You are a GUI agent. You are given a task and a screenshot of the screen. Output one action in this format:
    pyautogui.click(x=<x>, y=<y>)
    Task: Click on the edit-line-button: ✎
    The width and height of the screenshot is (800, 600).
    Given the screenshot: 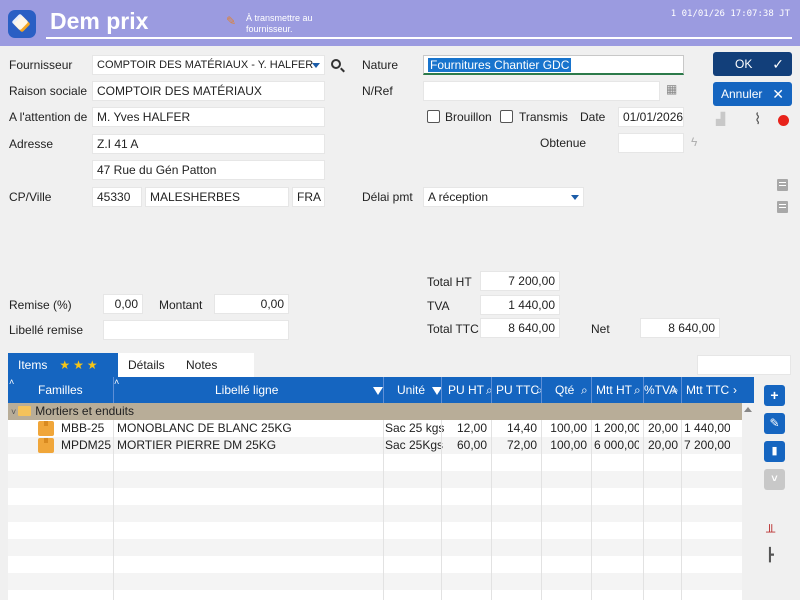 What is the action you would take?
    pyautogui.click(x=774, y=423)
    